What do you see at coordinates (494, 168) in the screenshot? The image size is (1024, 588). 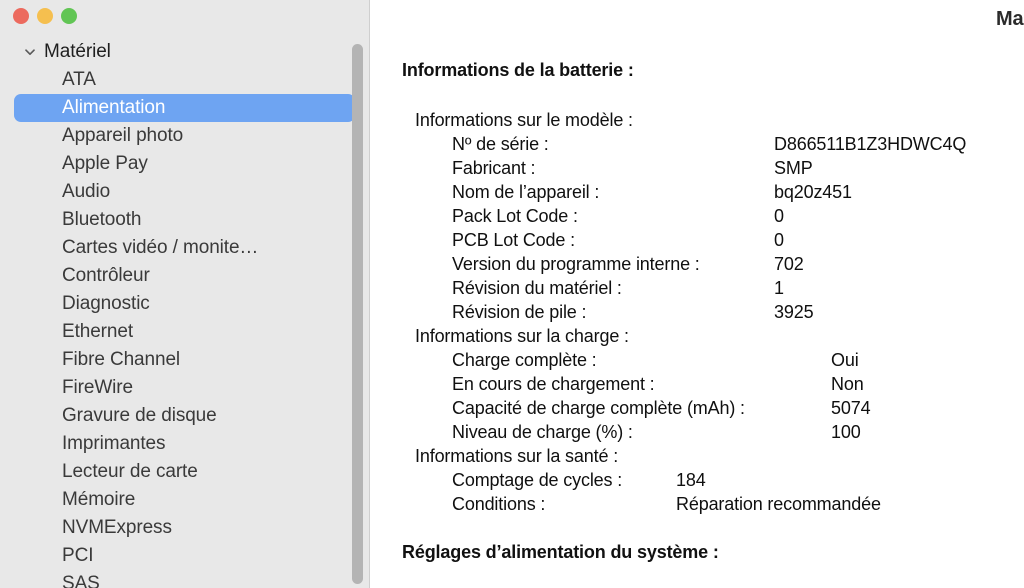 I see `row-label: Fabricant :` at bounding box center [494, 168].